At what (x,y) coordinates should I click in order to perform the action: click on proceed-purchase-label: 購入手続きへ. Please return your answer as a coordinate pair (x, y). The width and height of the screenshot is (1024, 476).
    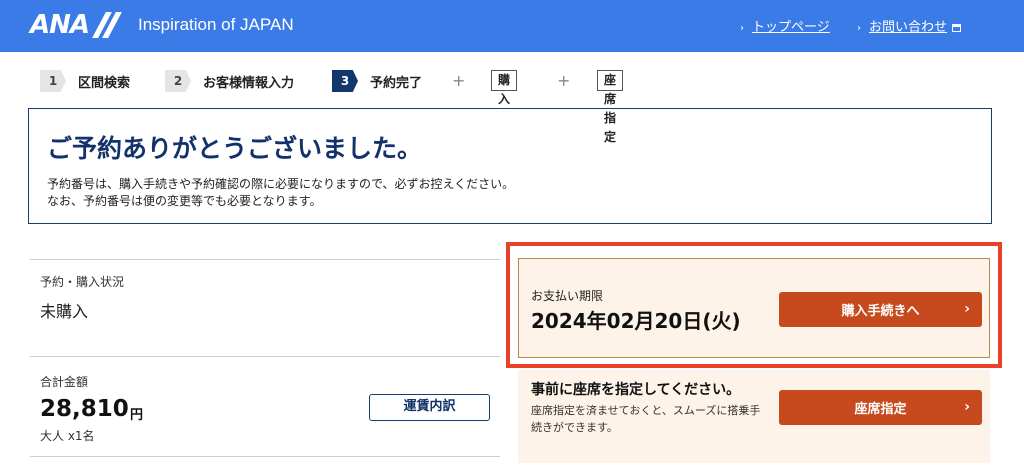
    Looking at the image, I should click on (880, 311).